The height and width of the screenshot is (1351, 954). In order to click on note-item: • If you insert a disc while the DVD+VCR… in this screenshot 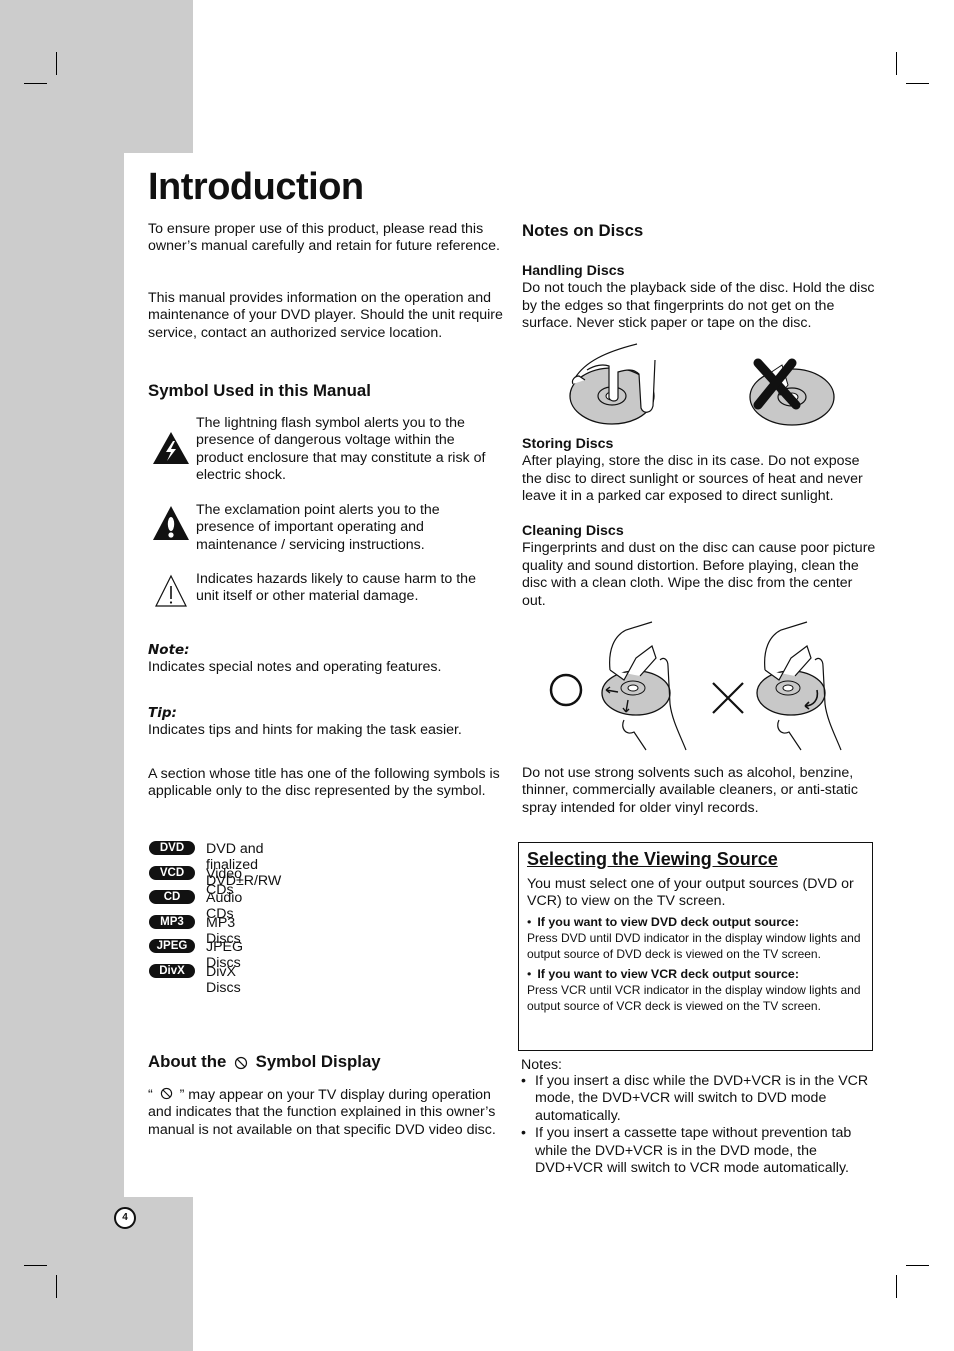, I will do `click(698, 1099)`.